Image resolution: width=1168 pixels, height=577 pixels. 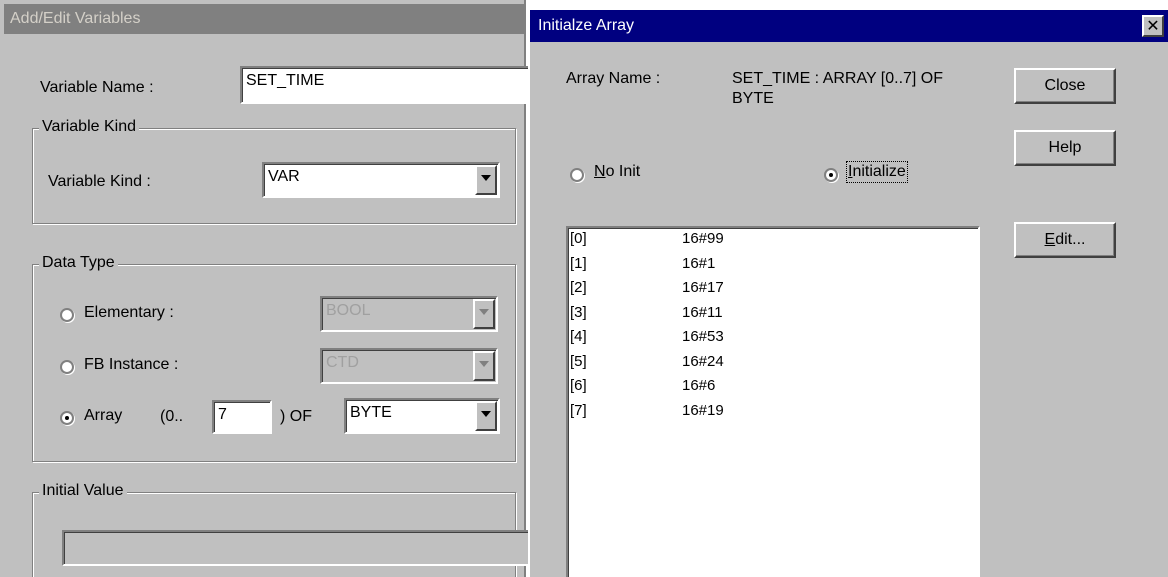 What do you see at coordinates (131, 364) in the screenshot?
I see `fb-instance-label: FB Instance :` at bounding box center [131, 364].